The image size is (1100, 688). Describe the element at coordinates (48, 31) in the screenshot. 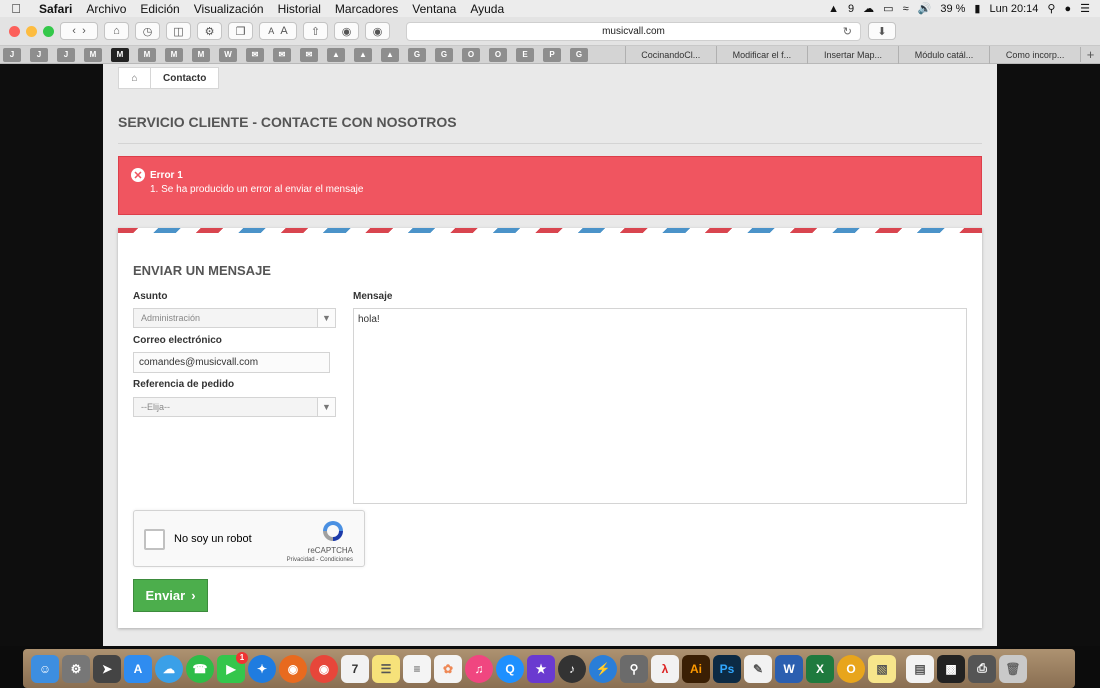

I see `zoom-window-button` at that location.